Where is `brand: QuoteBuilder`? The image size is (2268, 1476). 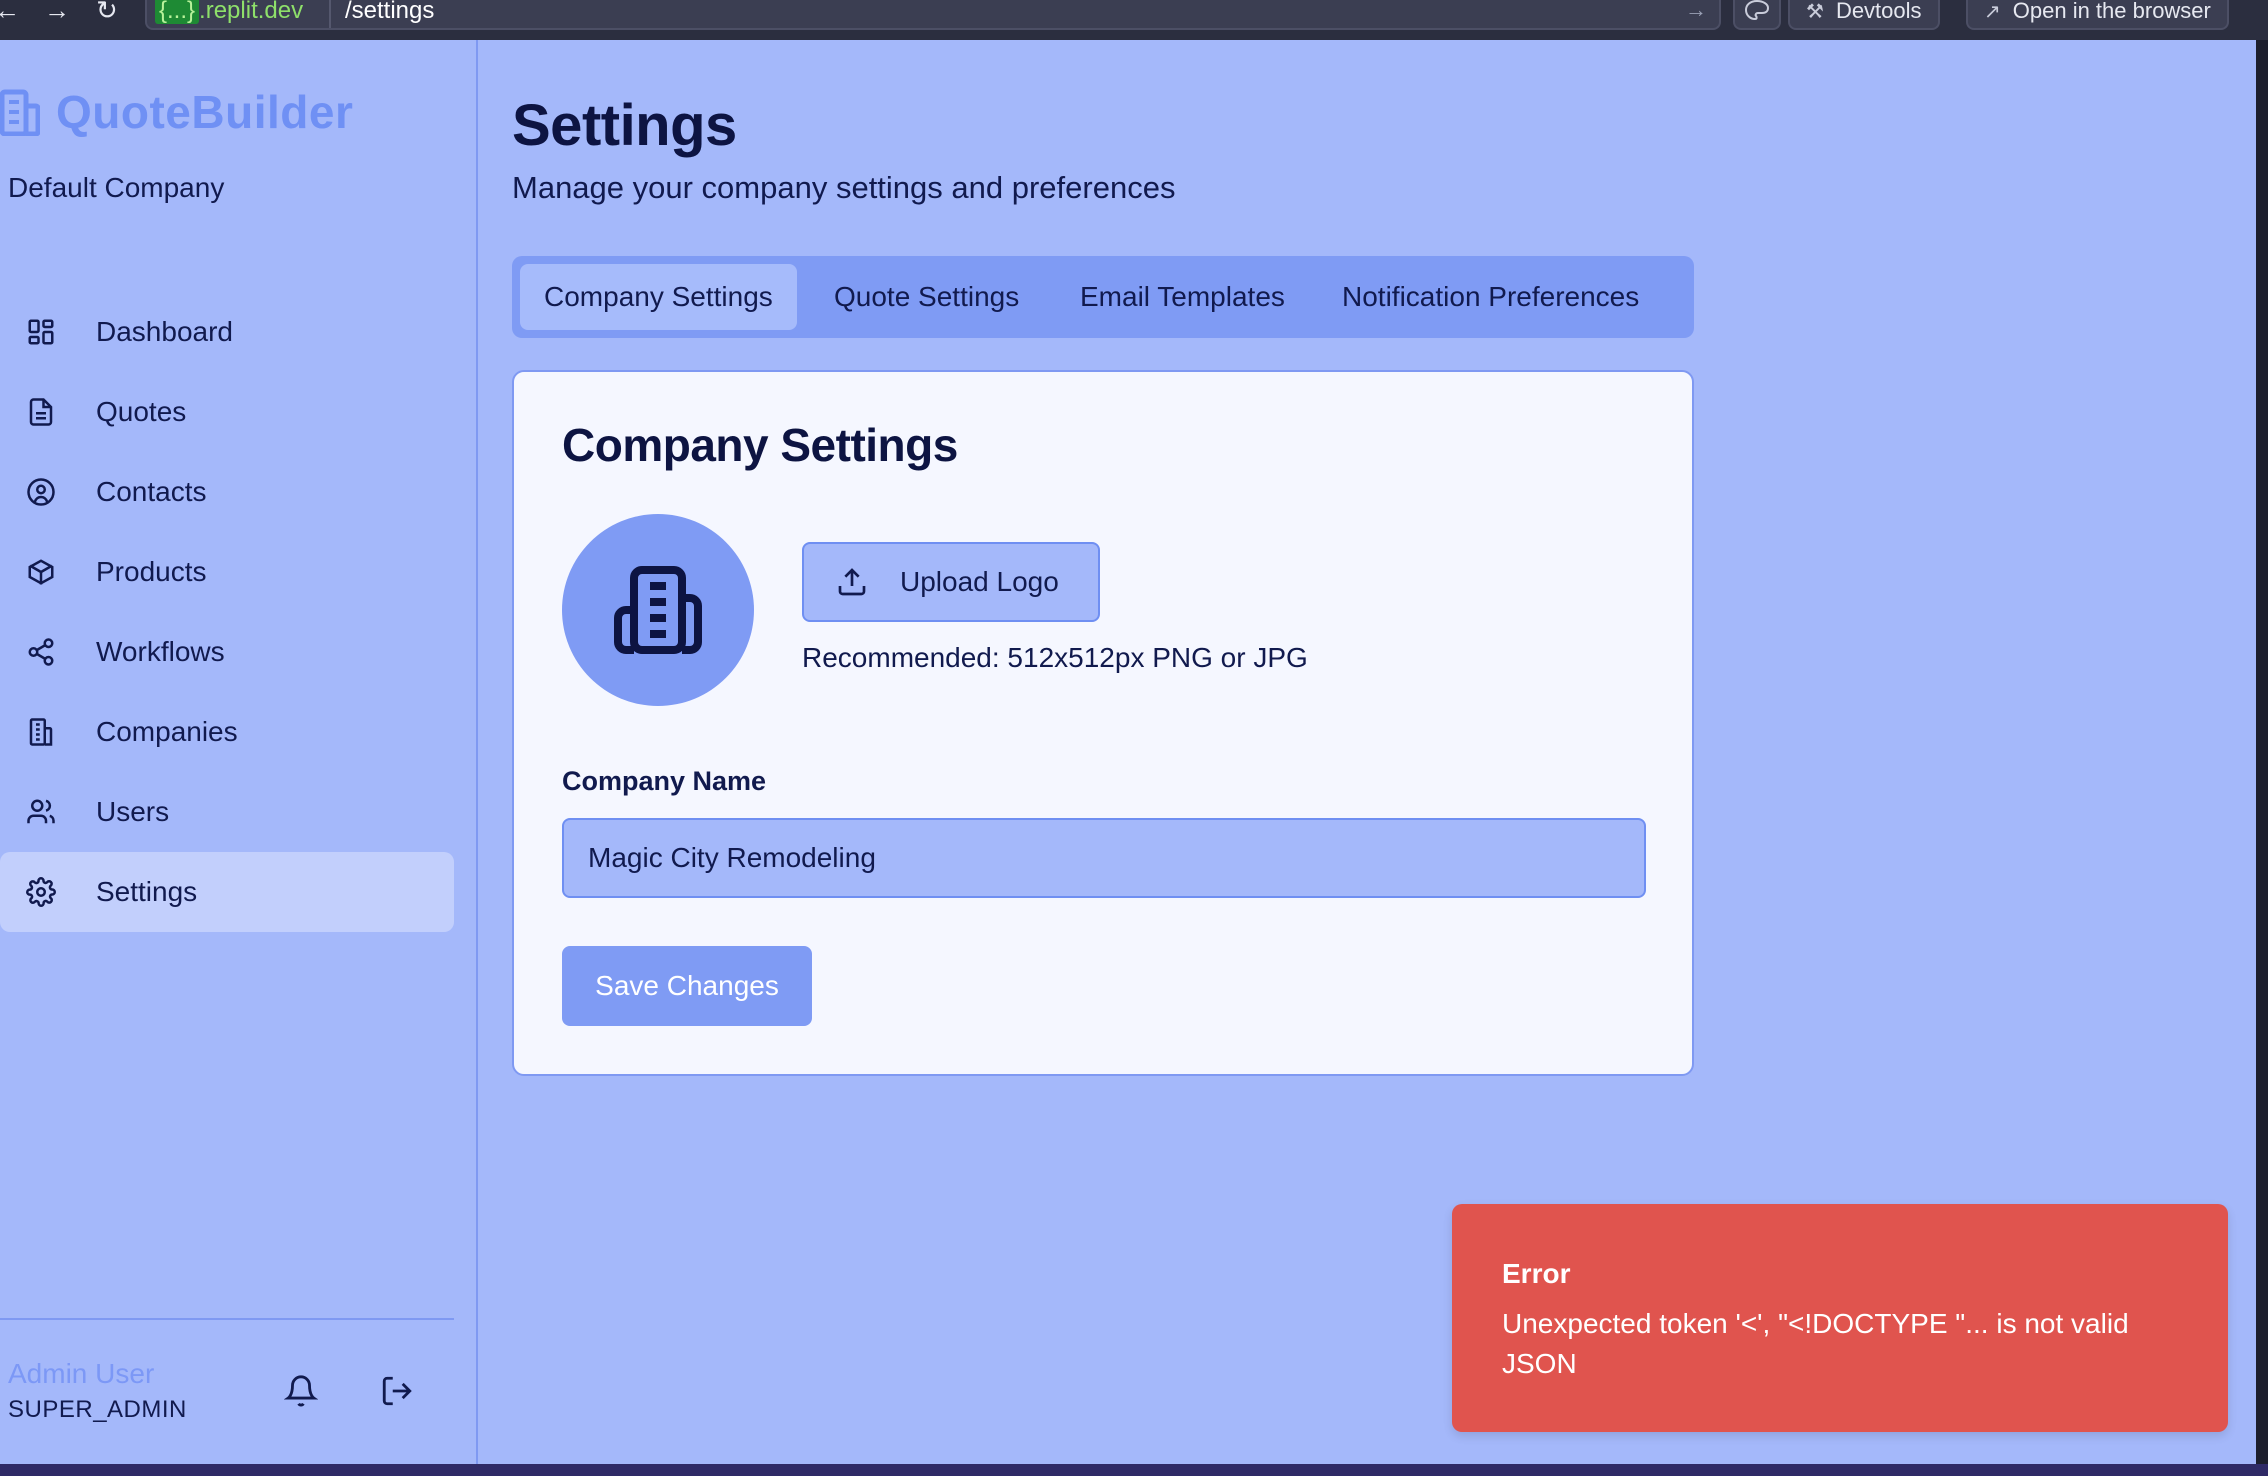 brand: QuoteBuilder is located at coordinates (176, 112).